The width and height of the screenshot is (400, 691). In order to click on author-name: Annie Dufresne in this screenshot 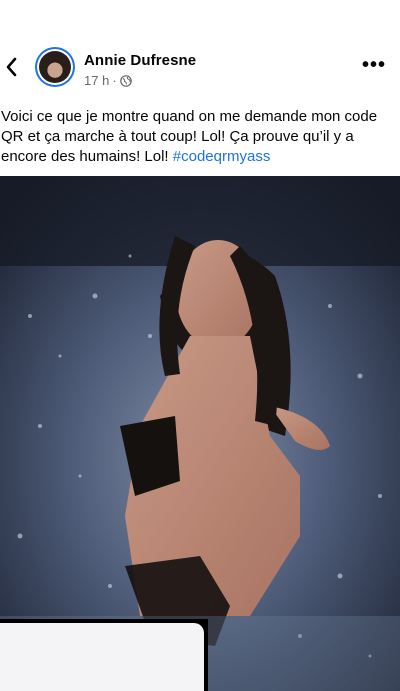, I will do `click(140, 60)`.